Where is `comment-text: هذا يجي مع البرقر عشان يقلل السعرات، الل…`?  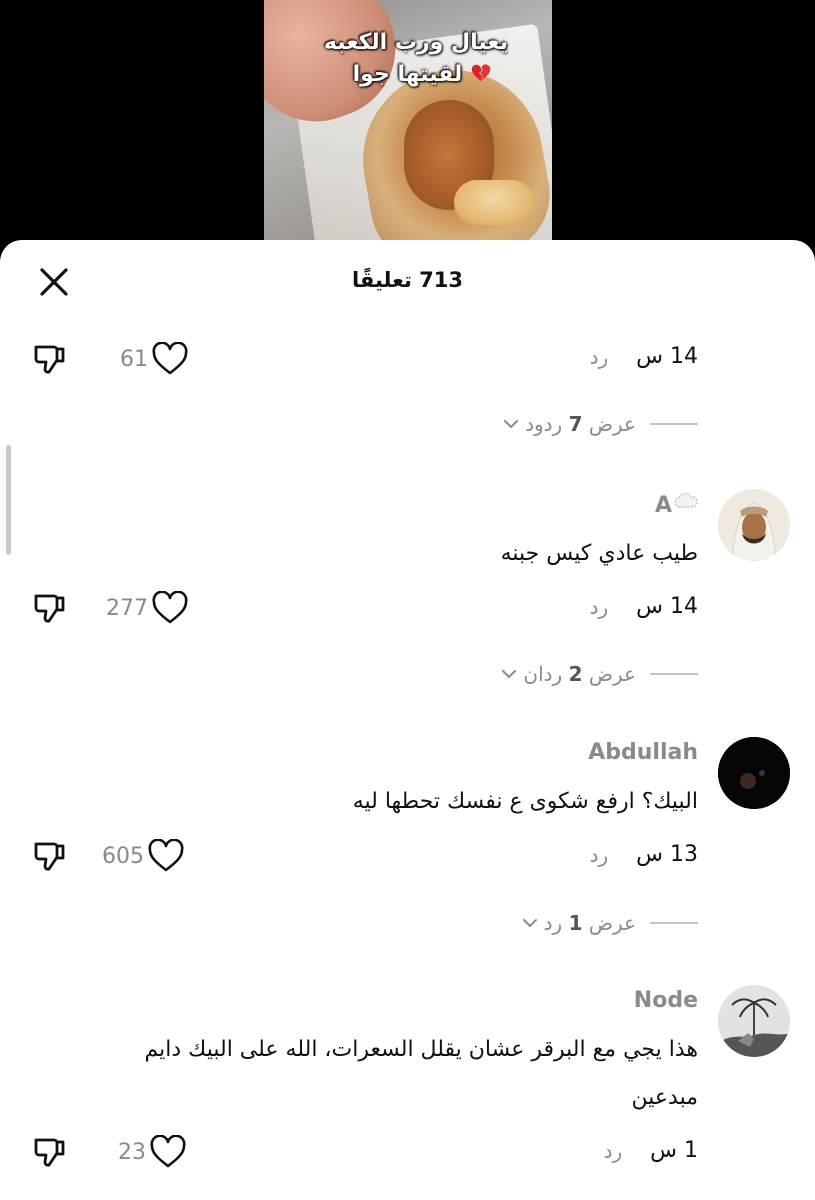
comment-text: هذا يجي مع البرقر عشان يقلل السعرات، الل… is located at coordinates (421, 1074).